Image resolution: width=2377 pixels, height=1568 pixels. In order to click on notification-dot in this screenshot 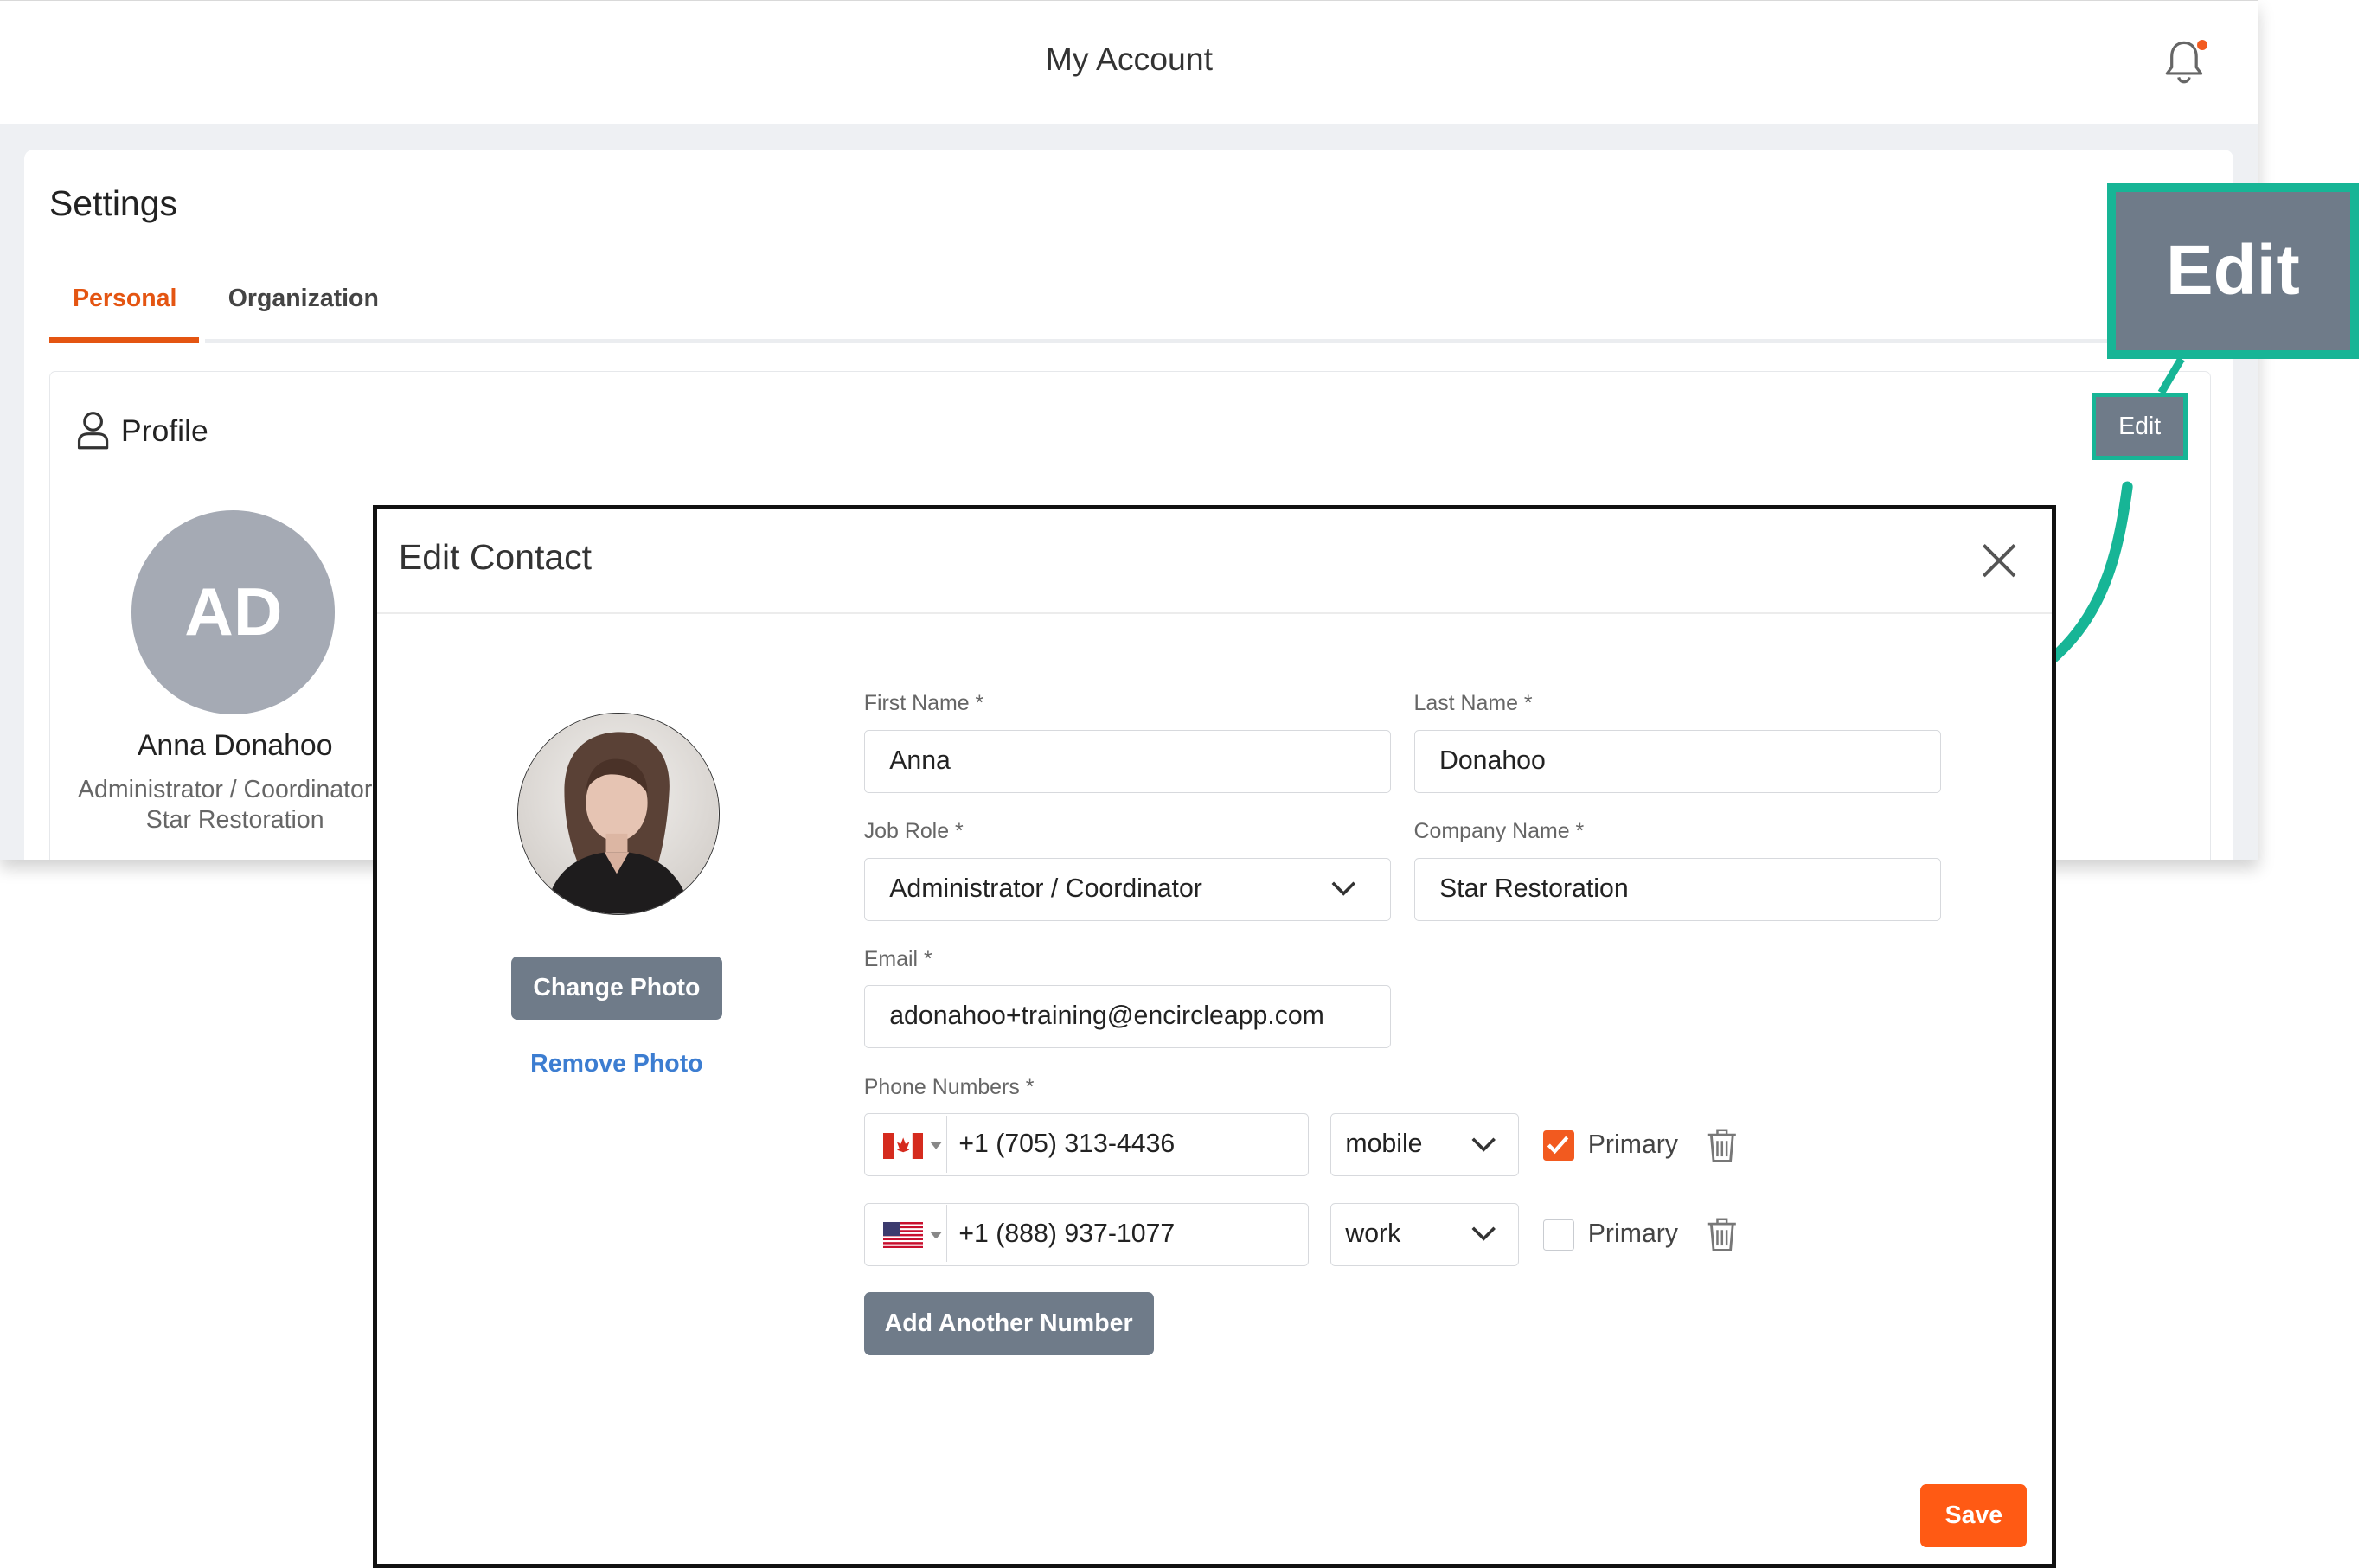, I will do `click(2202, 44)`.